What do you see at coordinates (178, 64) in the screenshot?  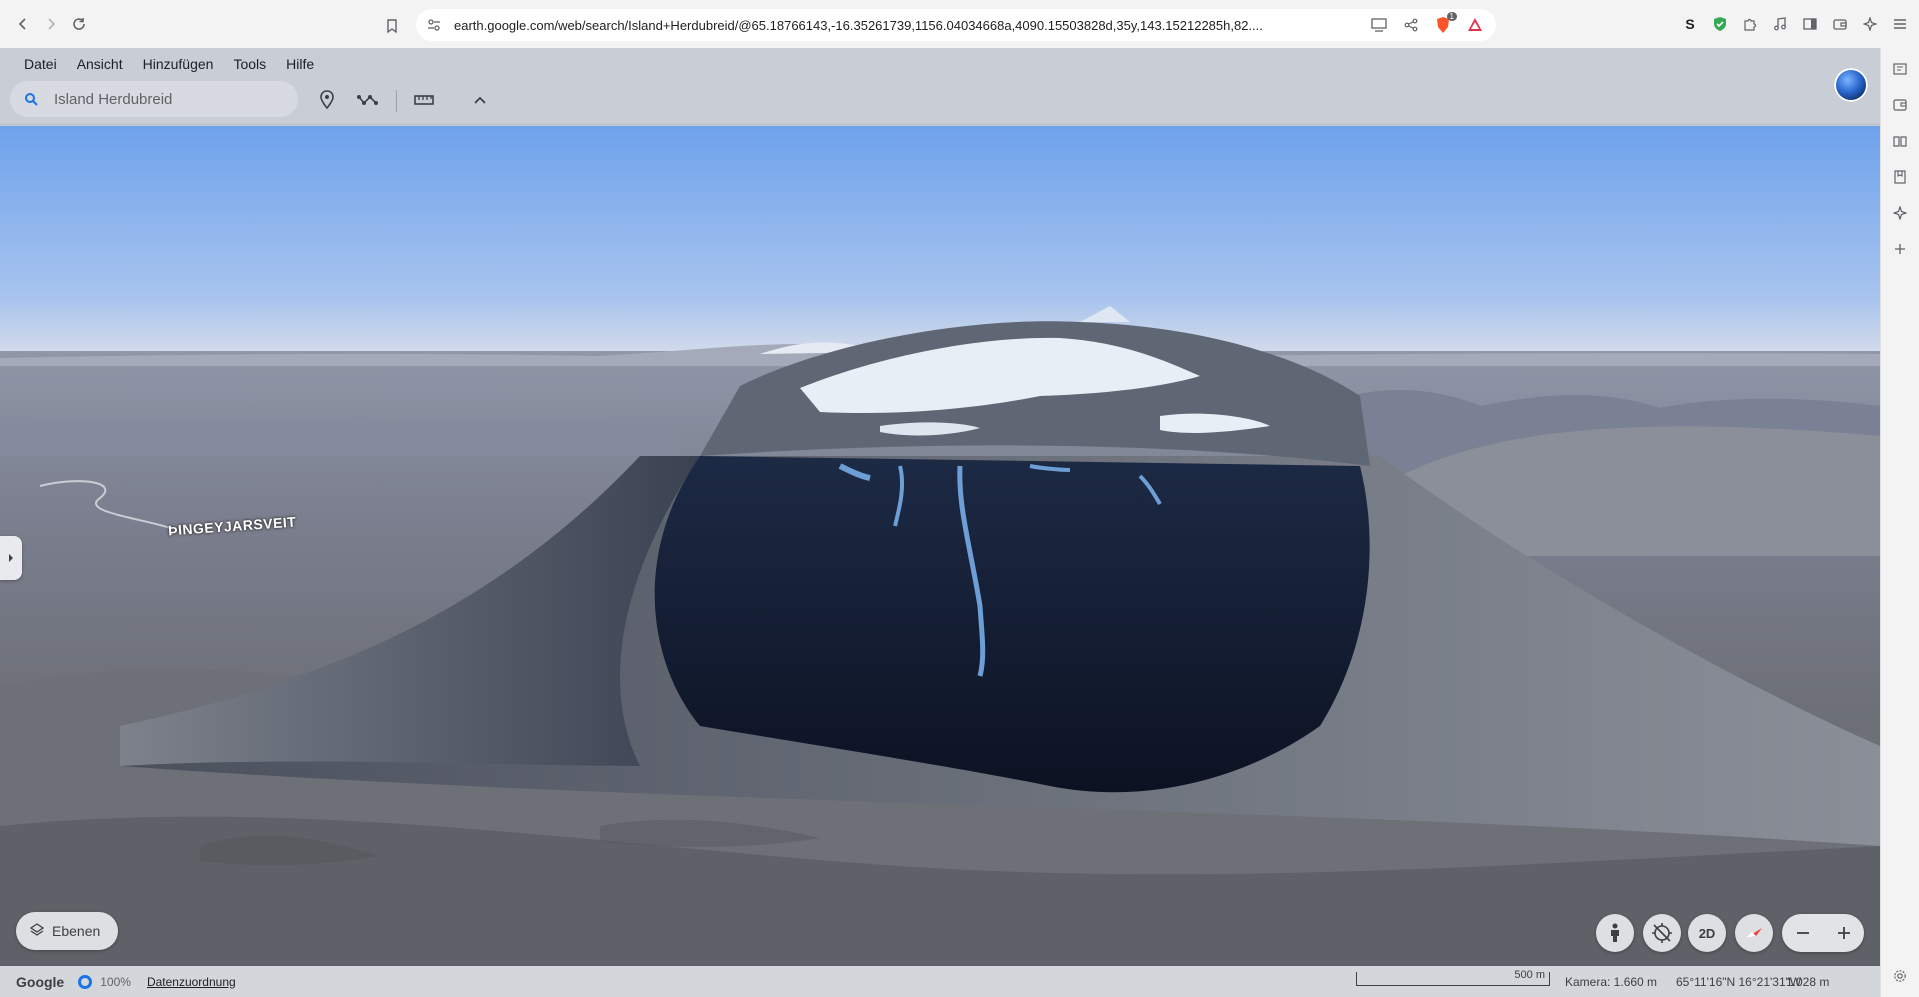 I see `menu-hinzufuegen: Hinzufügen` at bounding box center [178, 64].